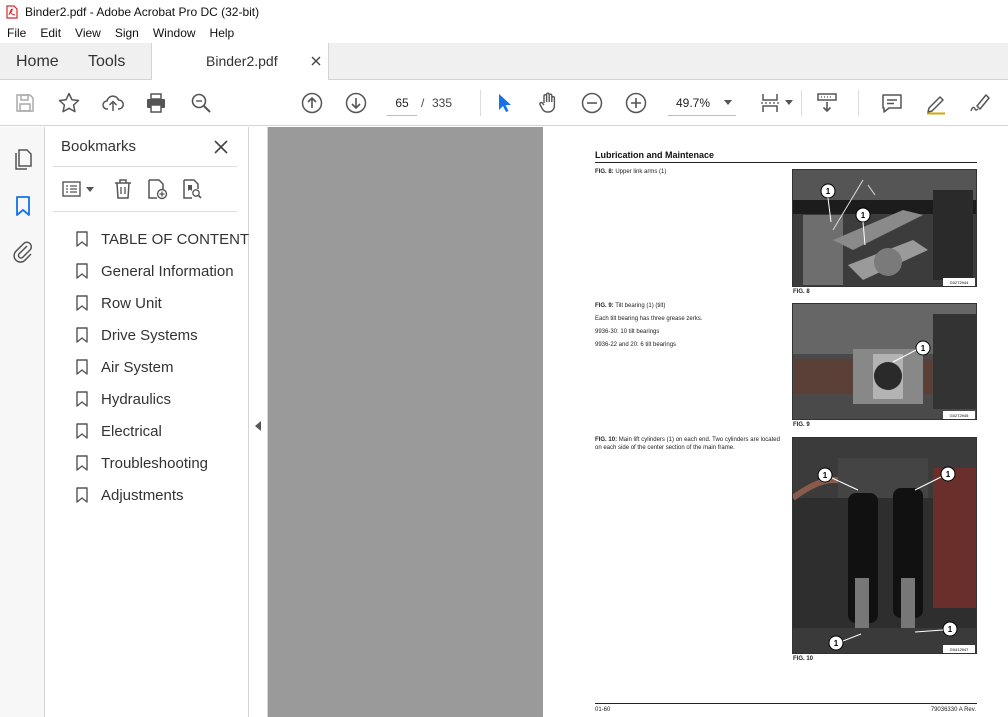 The image size is (1008, 717). What do you see at coordinates (636, 345) in the screenshot?
I see `fig9-line3: 9936-22 and 20: 6 tilt bearings` at bounding box center [636, 345].